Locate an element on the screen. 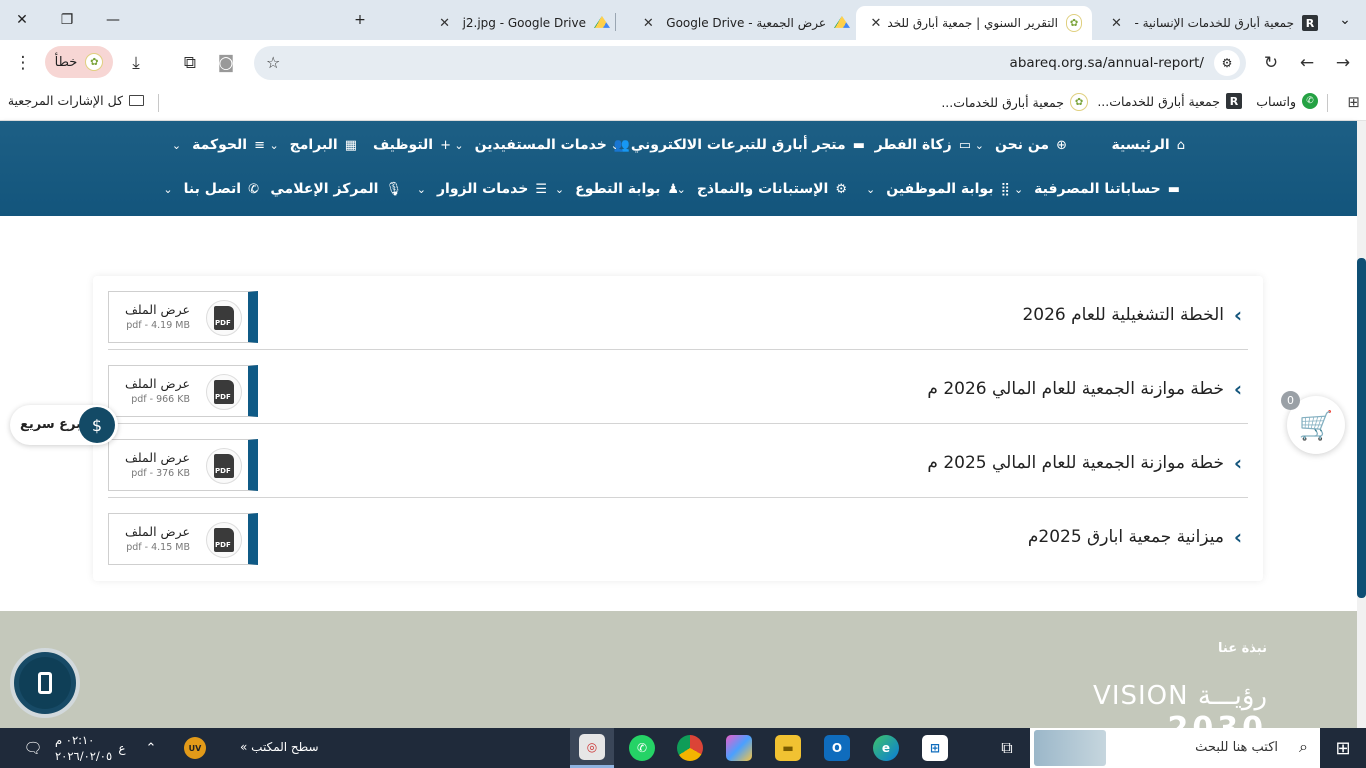 This screenshot has height=768, width=1366. taskbar-search: ⌕ اكتب هنا للبحث is located at coordinates (1175, 748).